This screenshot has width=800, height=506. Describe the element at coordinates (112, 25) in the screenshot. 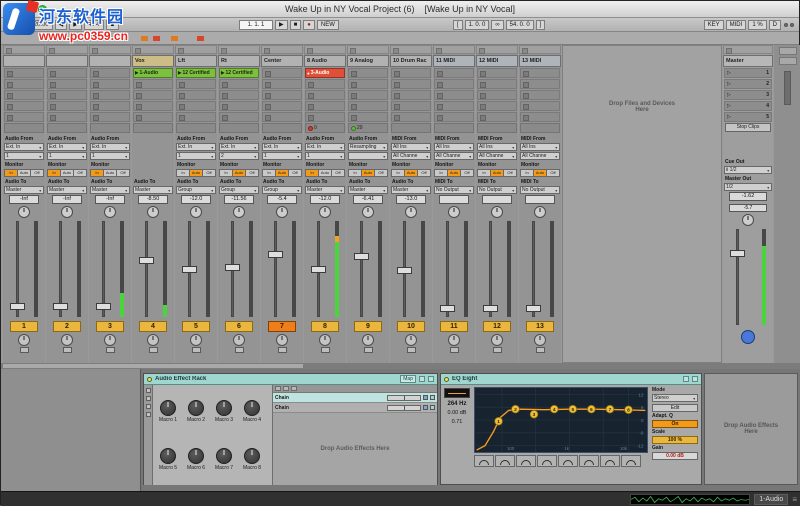

I see `metronome-toggle-icon: ▲` at that location.